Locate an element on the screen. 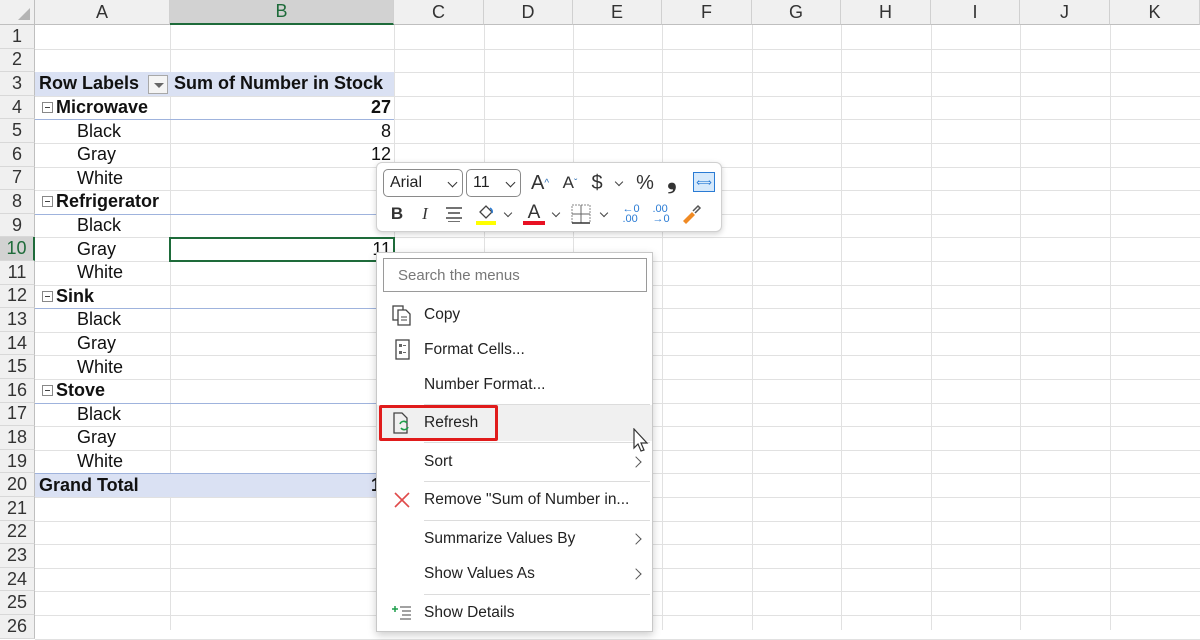  row-header-5: 5 is located at coordinates (17, 131).